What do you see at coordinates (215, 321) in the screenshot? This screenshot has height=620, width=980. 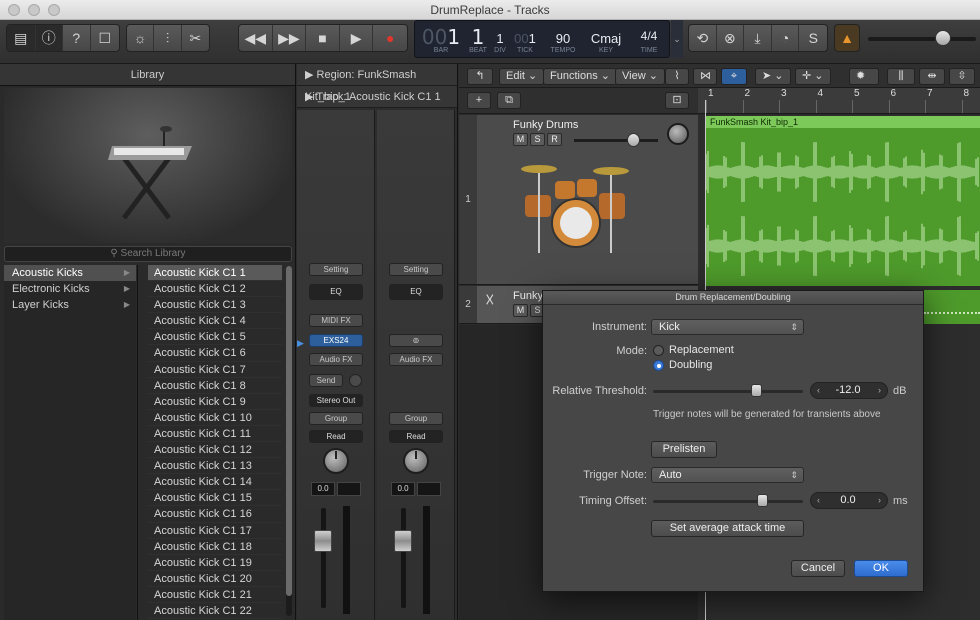 I see `patch-item: Acoustic Kick C1 4` at bounding box center [215, 321].